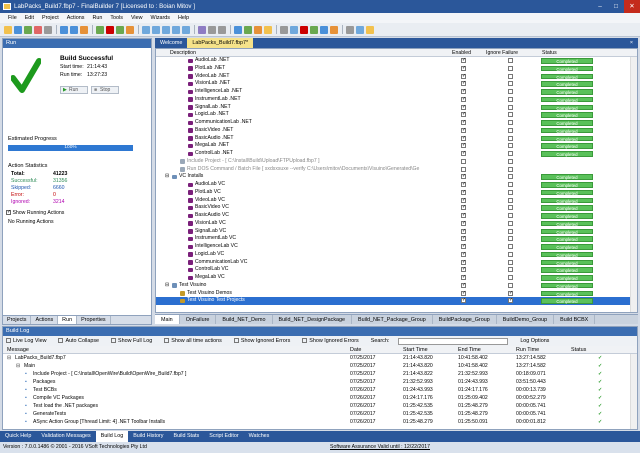 This screenshot has height=453, width=640. I want to click on action-tab-buildpackage-group: BuildPackage_Group, so click(465, 319).